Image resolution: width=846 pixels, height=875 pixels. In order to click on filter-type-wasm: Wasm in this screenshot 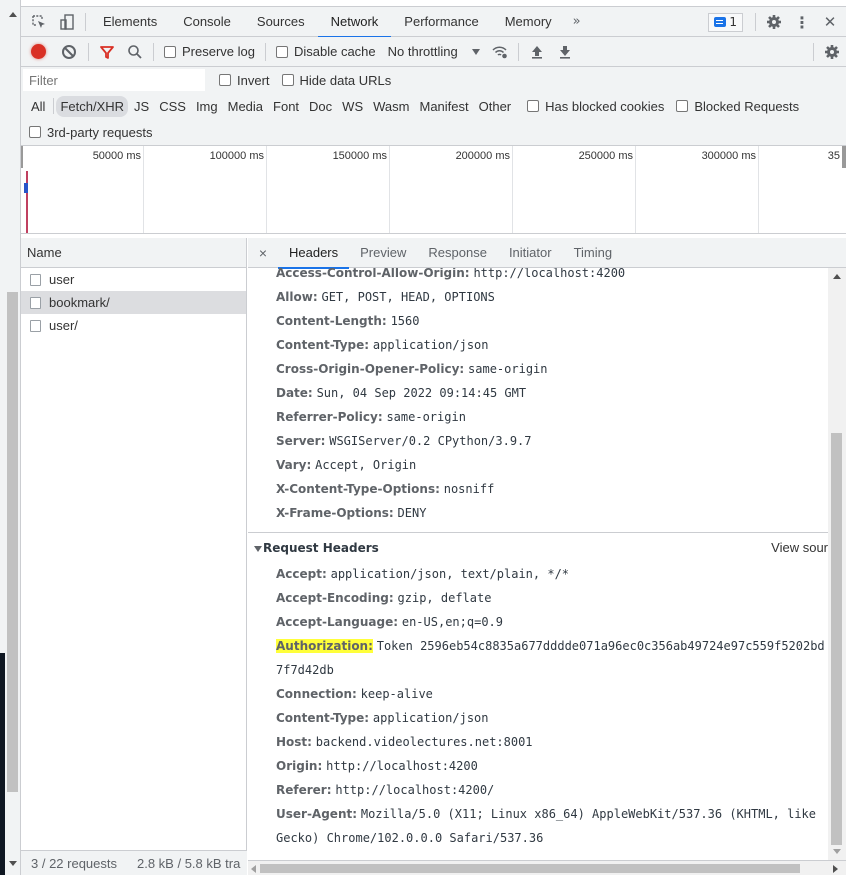, I will do `click(391, 106)`.